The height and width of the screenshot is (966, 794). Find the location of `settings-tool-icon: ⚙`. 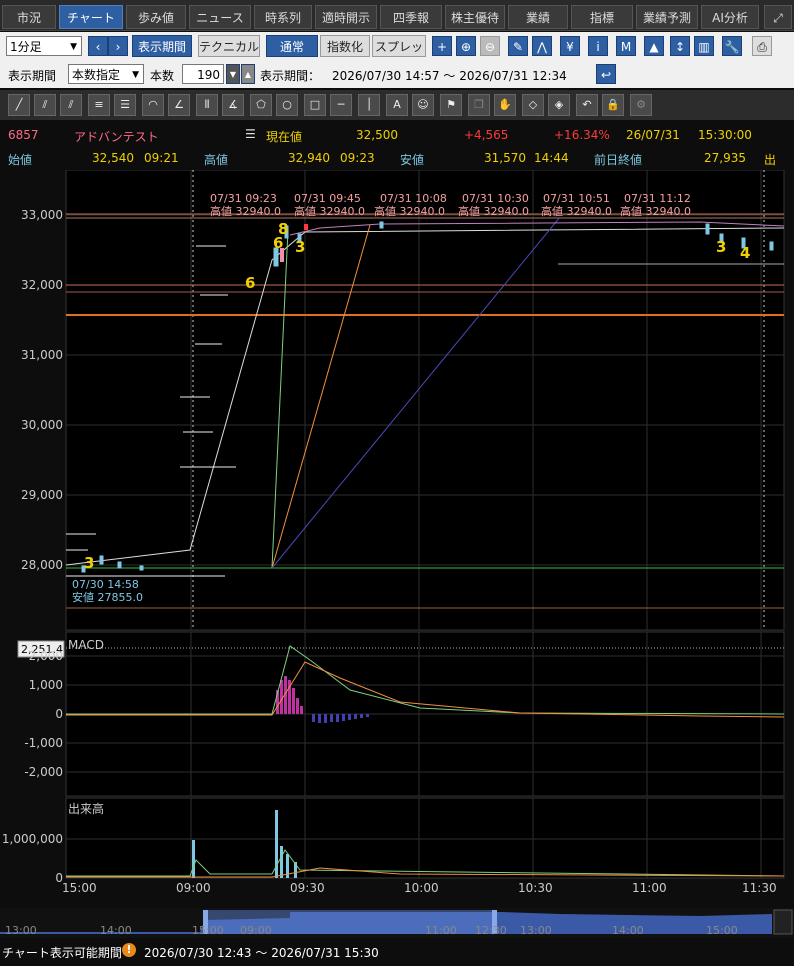

settings-tool-icon: ⚙ is located at coordinates (641, 105).